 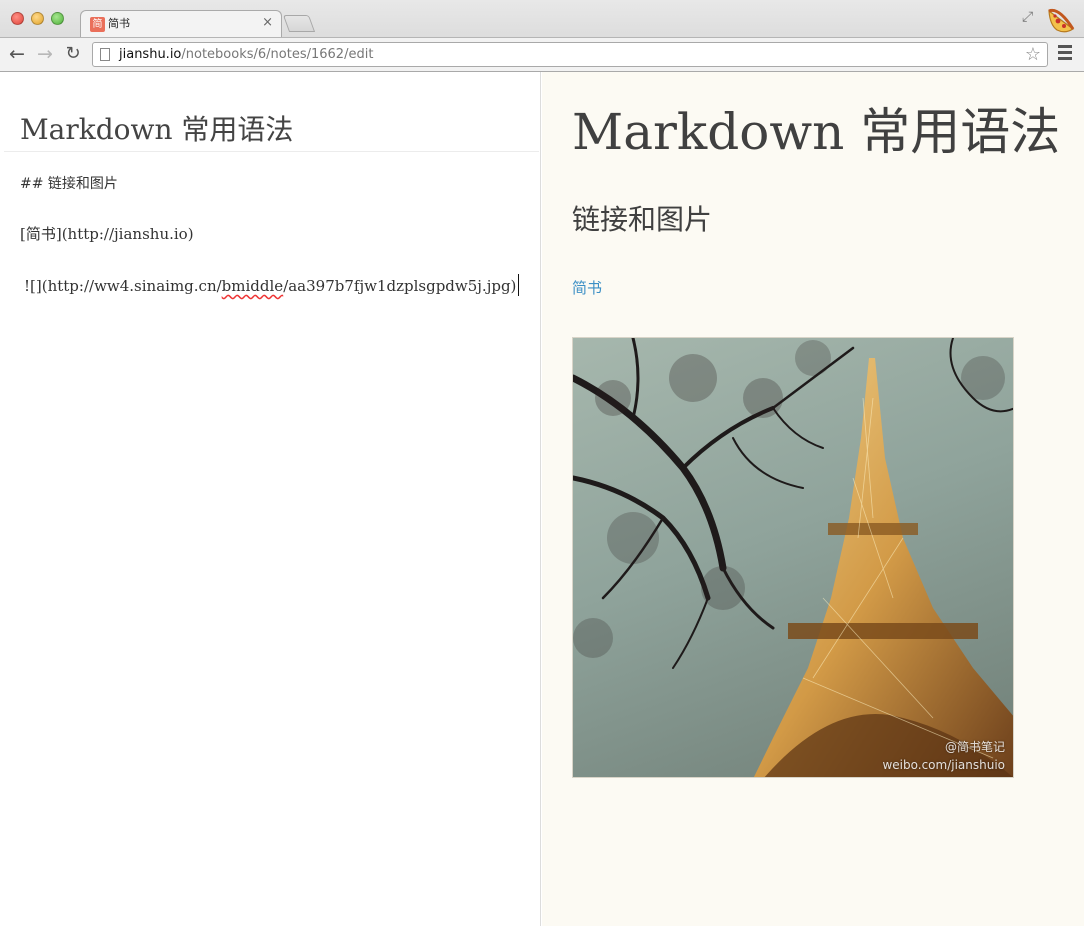 What do you see at coordinates (97, 24) in the screenshot?
I see `jianshu-favicon-icon: 简` at bounding box center [97, 24].